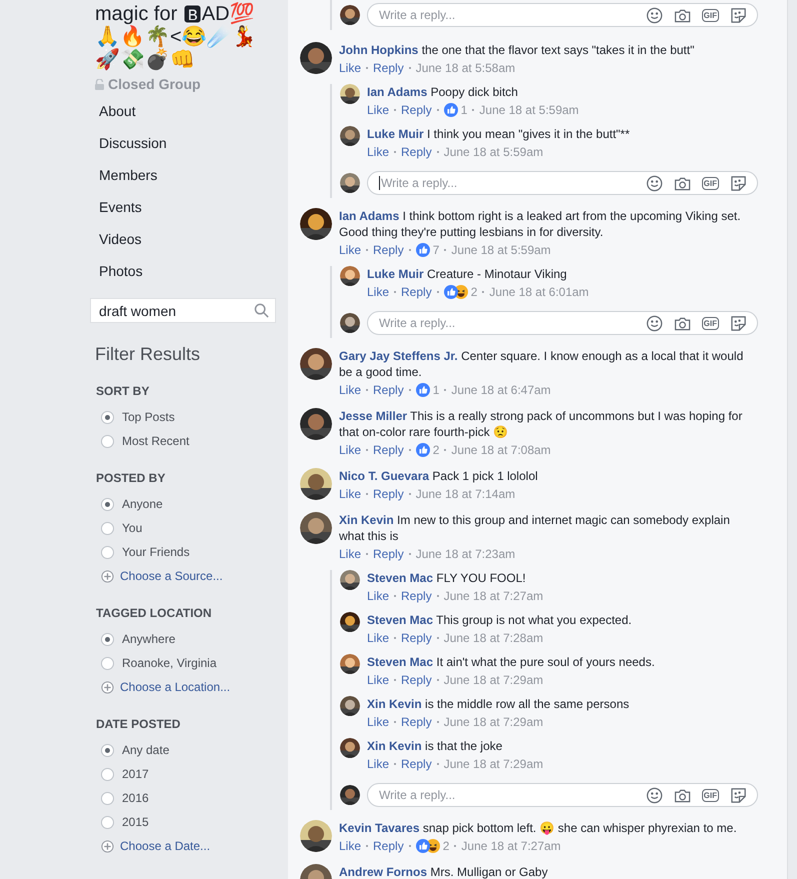  What do you see at coordinates (146, 750) in the screenshot?
I see `option-label: Any date` at bounding box center [146, 750].